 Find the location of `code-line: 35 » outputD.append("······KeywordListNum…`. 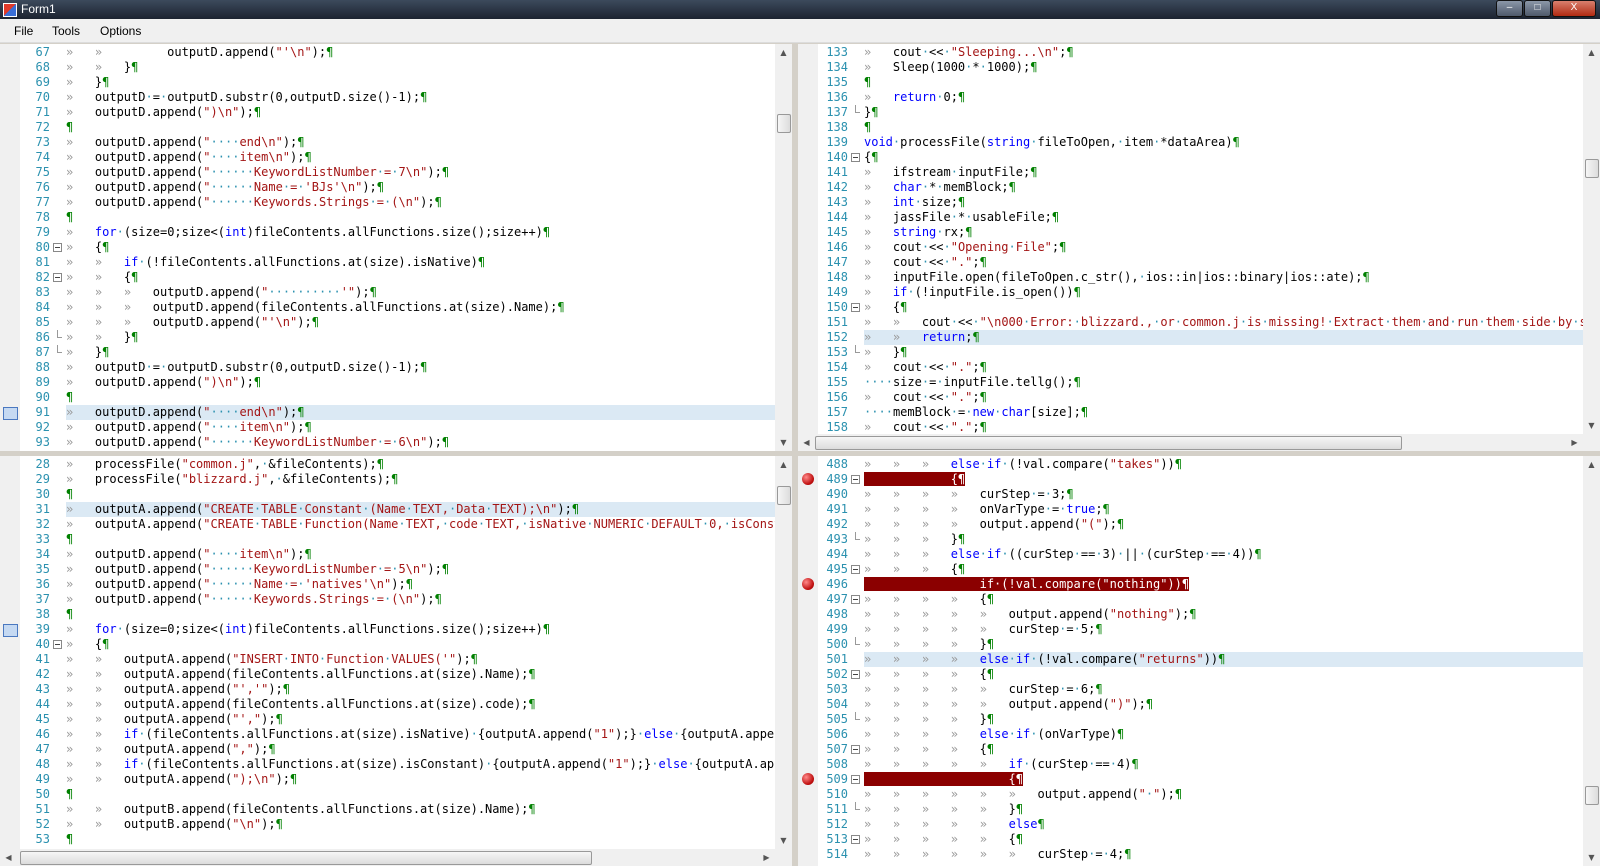

code-line: 35 » outputD.append("······KeywordListNum… is located at coordinates (397, 569).